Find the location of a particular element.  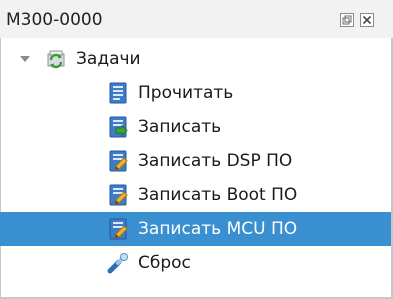

panel-title: М300-0000 is located at coordinates (54, 20).